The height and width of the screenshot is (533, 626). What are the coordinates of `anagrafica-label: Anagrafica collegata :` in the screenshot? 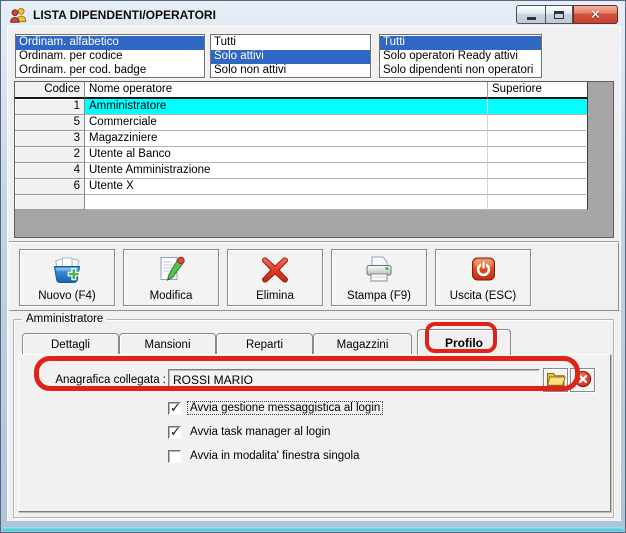 It's located at (110, 380).